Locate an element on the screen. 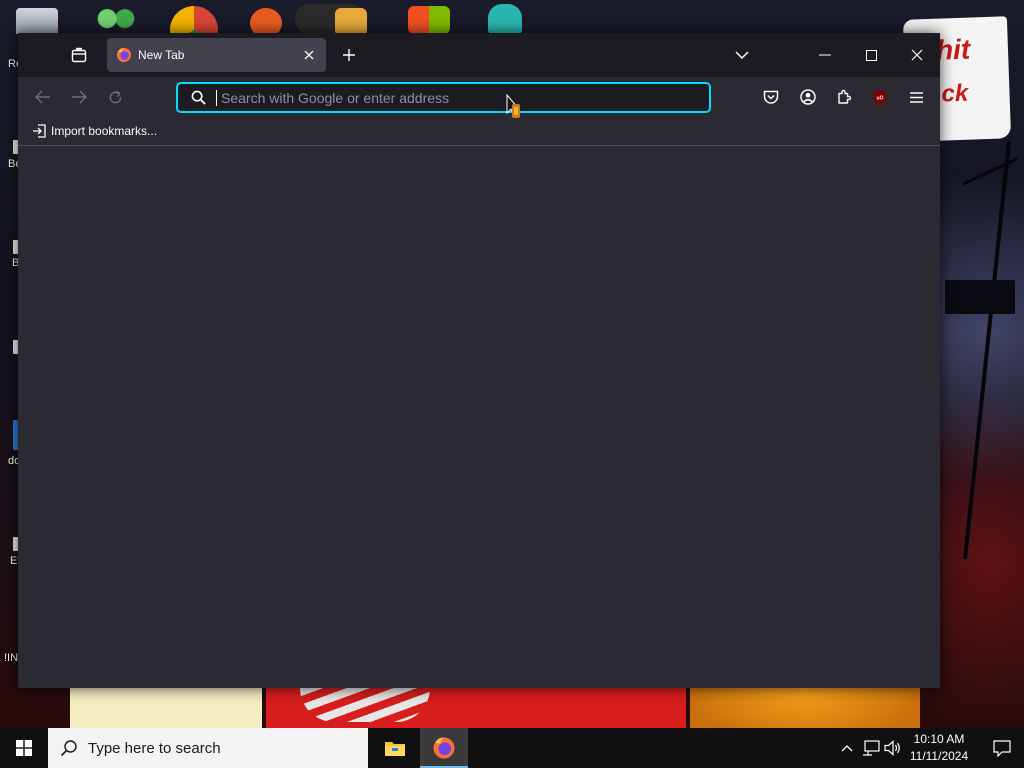  windows-logo-icon is located at coordinates (24, 748).